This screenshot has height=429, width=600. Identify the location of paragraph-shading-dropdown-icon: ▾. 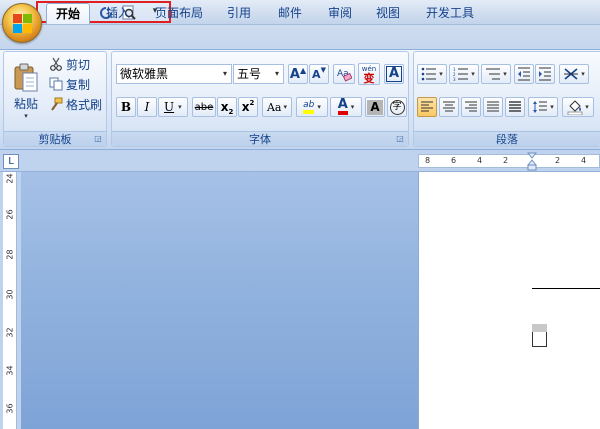
(587, 107).